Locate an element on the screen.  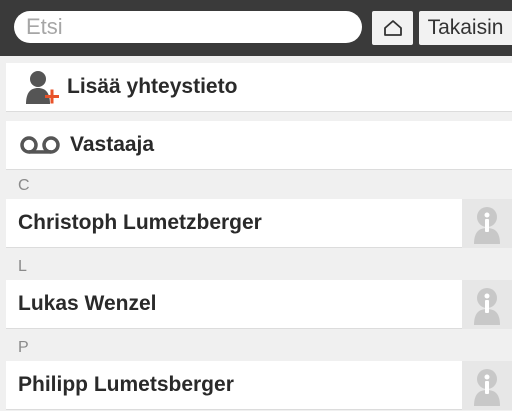
home-button is located at coordinates (392, 28).